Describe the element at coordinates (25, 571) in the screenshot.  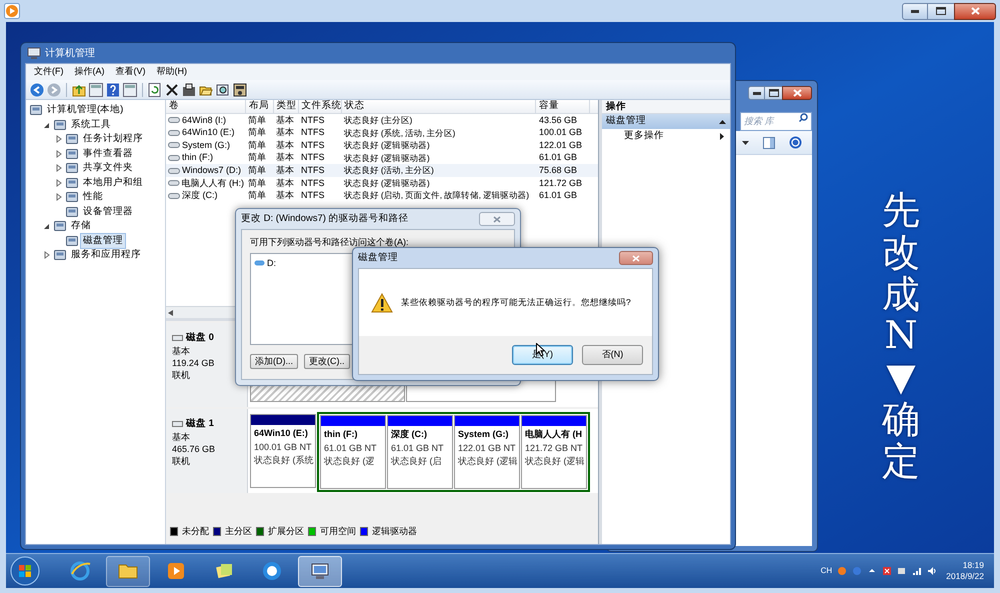
I see `start-button` at that location.